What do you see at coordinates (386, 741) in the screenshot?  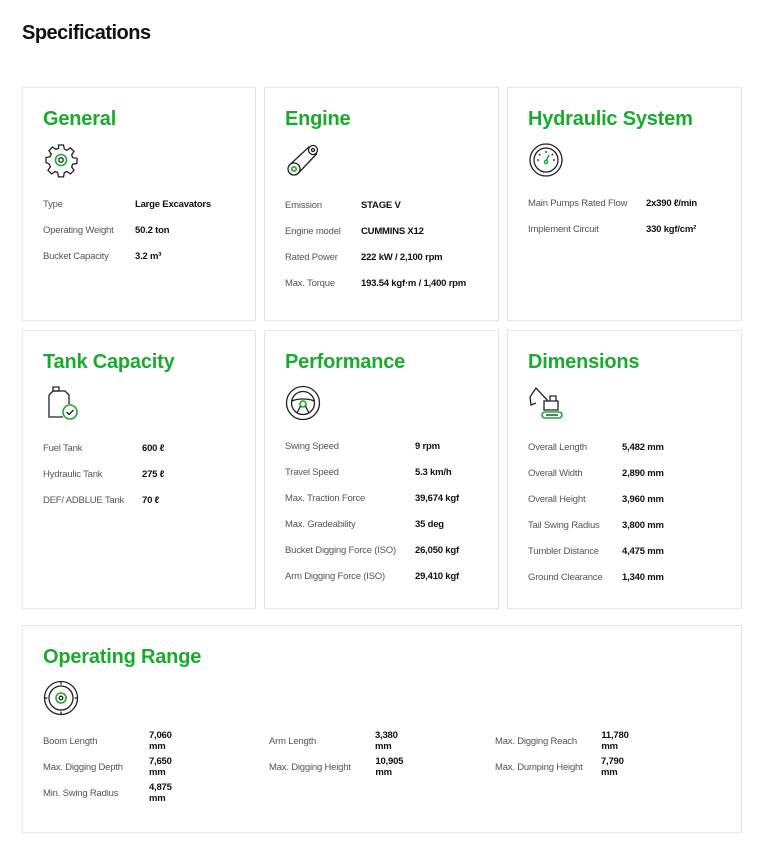 I see `spec-value: 3,380 mm` at bounding box center [386, 741].